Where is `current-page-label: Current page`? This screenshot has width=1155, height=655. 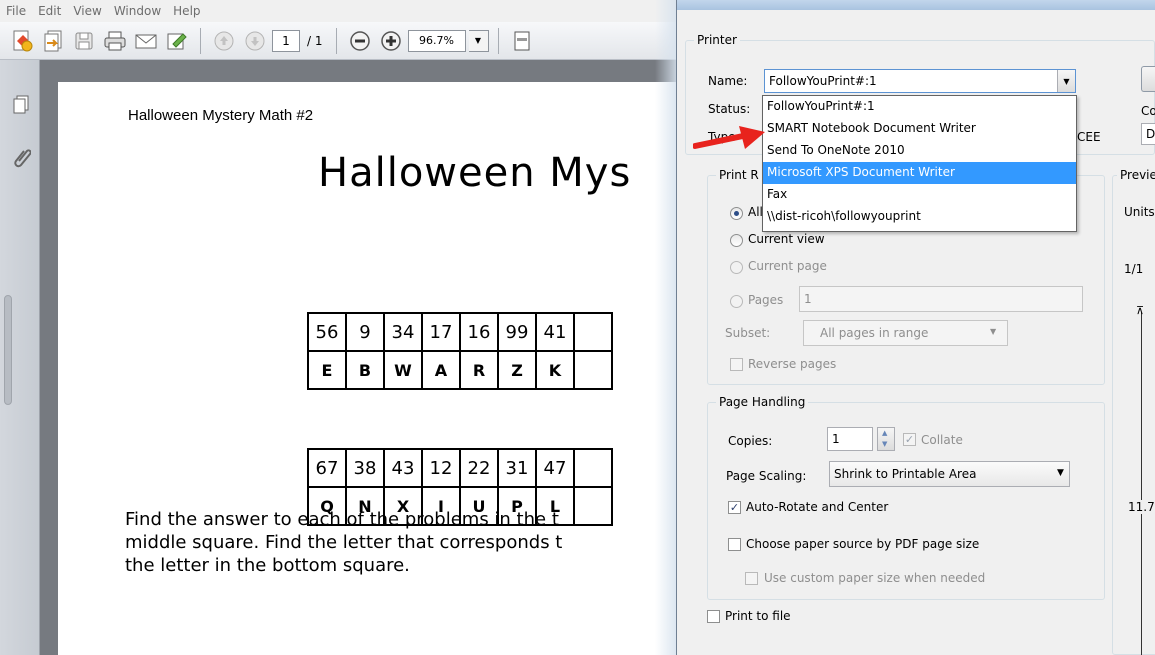
current-page-label: Current page is located at coordinates (787, 266).